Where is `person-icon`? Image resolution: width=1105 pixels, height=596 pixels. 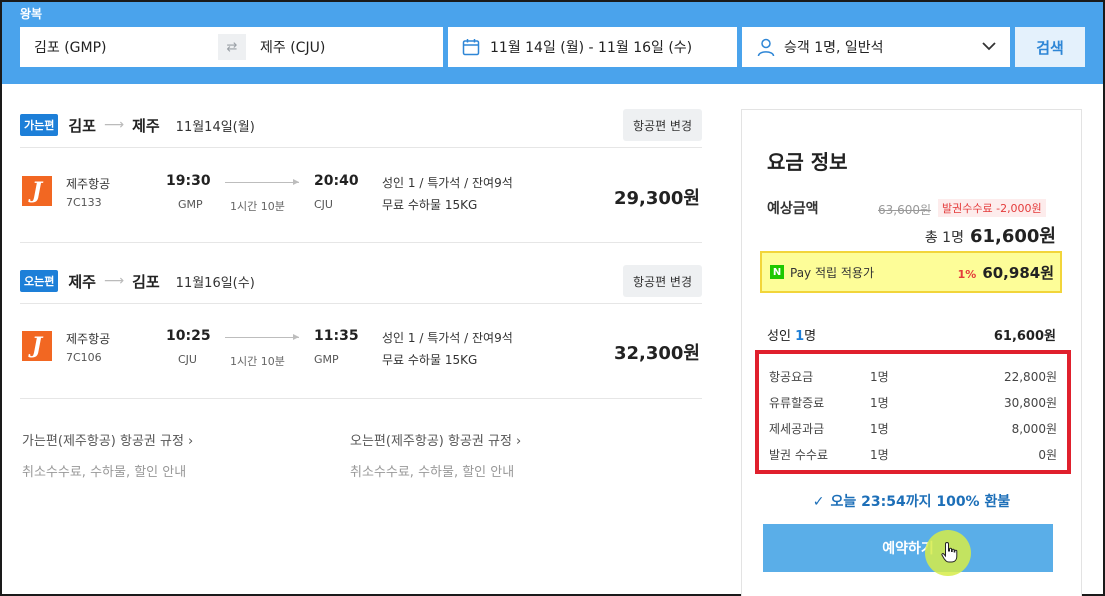 person-icon is located at coordinates (766, 47).